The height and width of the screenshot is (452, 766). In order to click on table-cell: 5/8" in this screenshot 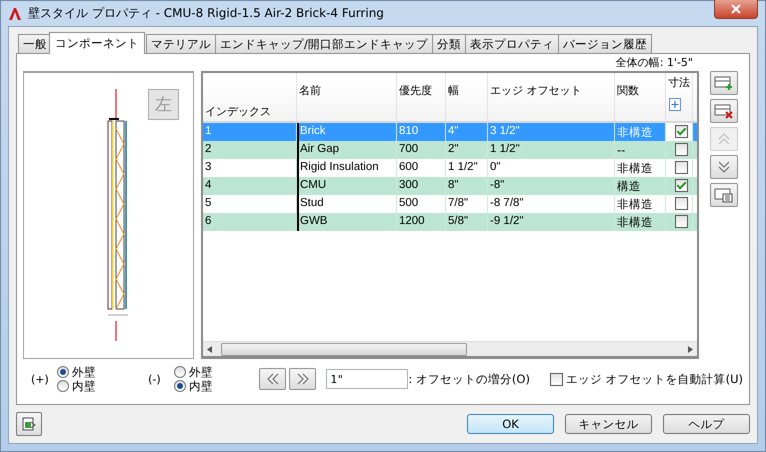, I will do `click(467, 222)`.